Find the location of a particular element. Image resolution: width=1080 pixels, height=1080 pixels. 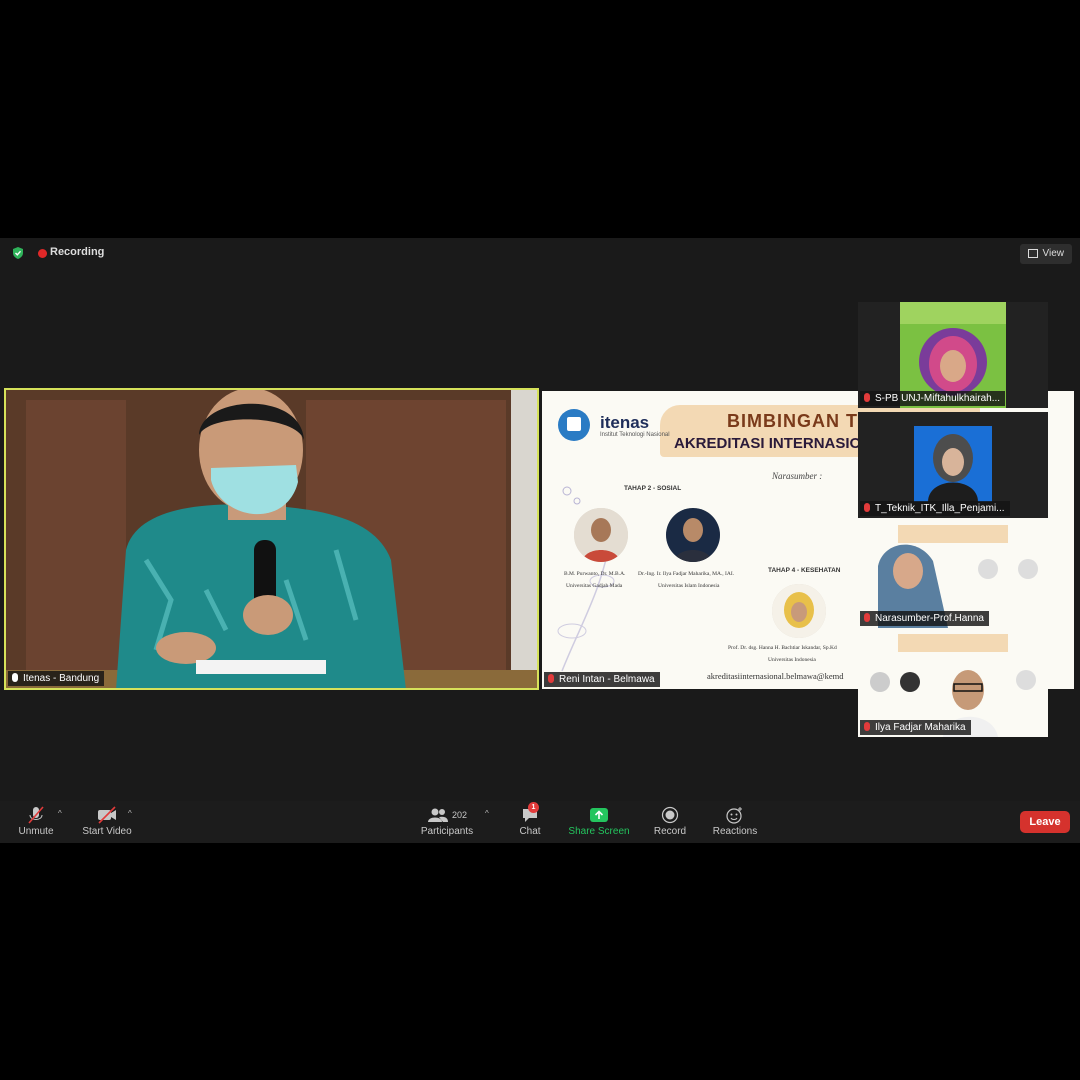

record-button: Record is located at coordinates (670, 821).